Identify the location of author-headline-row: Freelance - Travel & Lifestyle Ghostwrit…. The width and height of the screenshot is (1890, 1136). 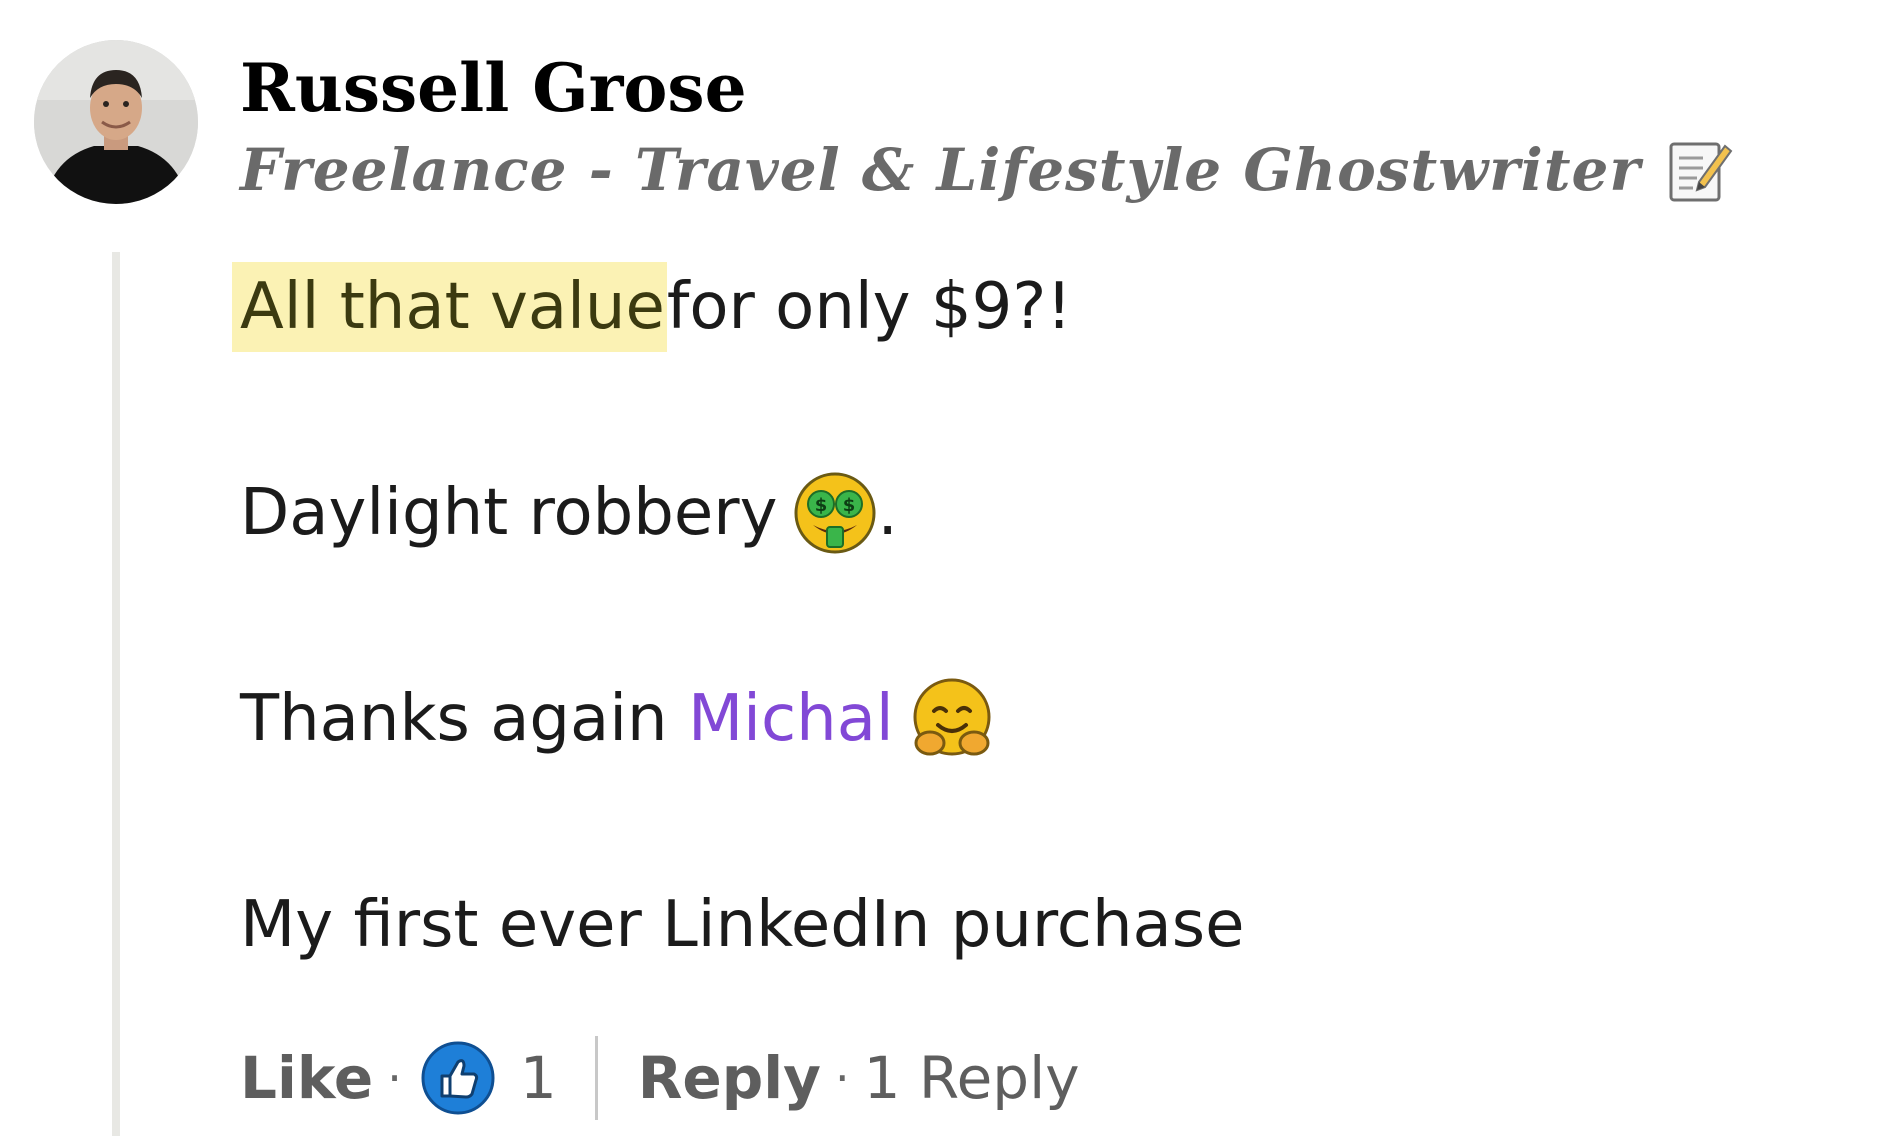
(987, 170).